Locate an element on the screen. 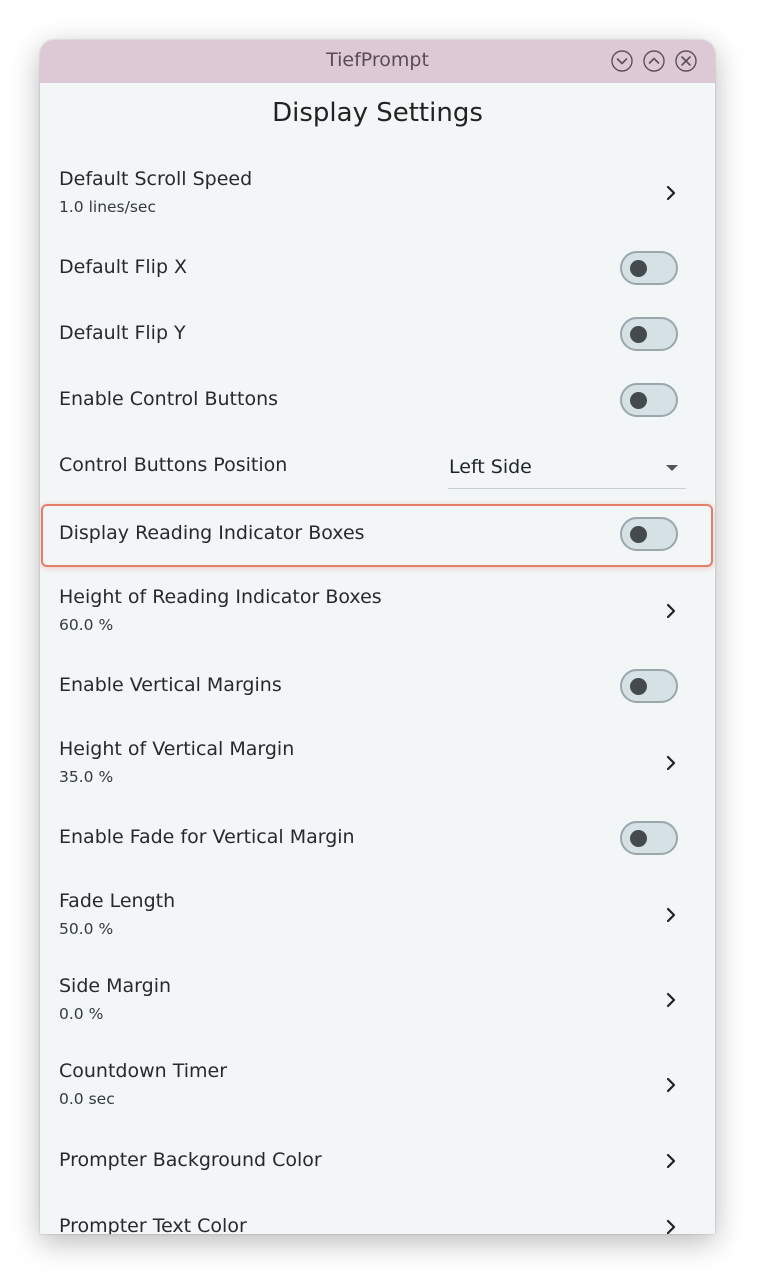  chevron-up-icon is located at coordinates (654, 61).